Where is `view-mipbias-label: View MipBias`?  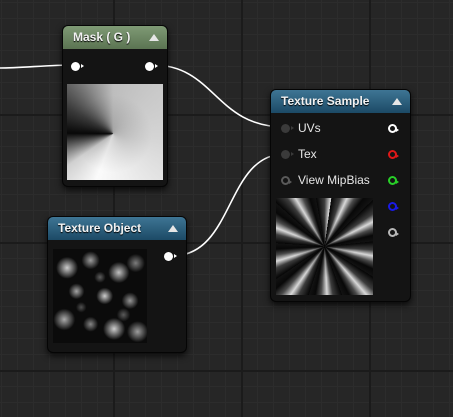 view-mipbias-label: View MipBias is located at coordinates (334, 180).